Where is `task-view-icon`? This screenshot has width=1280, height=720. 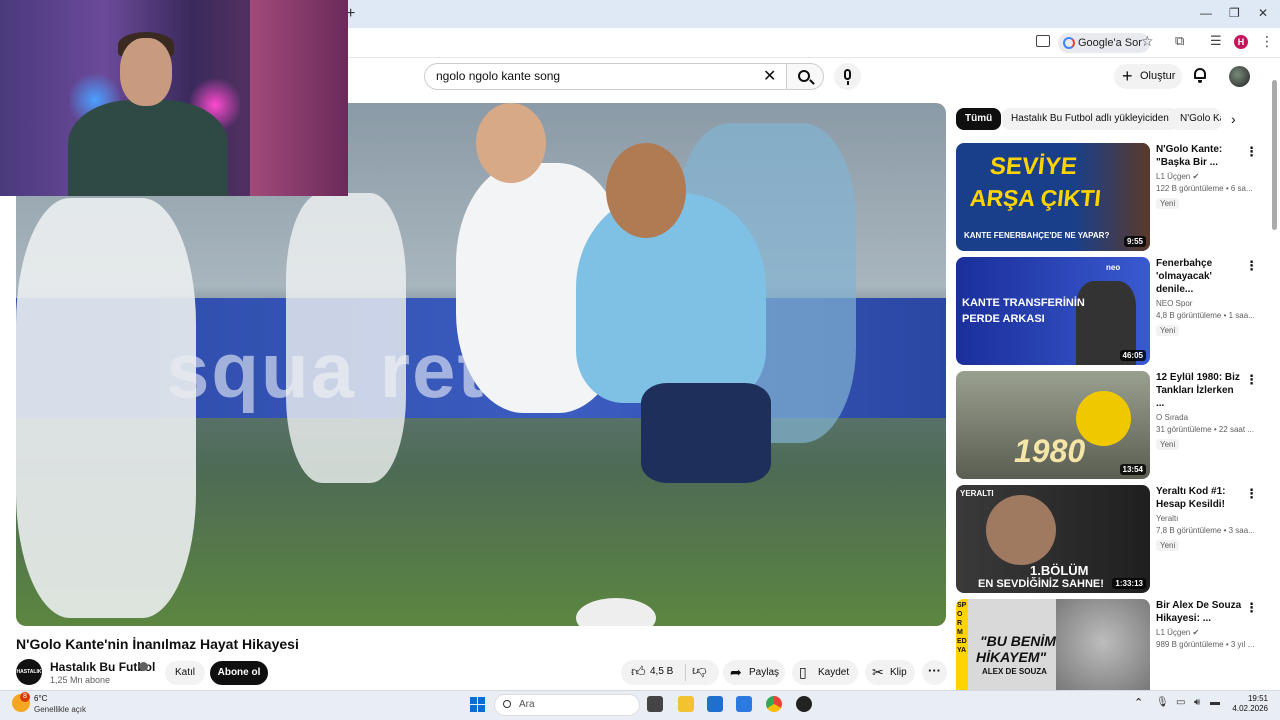 task-view-icon is located at coordinates (655, 704).